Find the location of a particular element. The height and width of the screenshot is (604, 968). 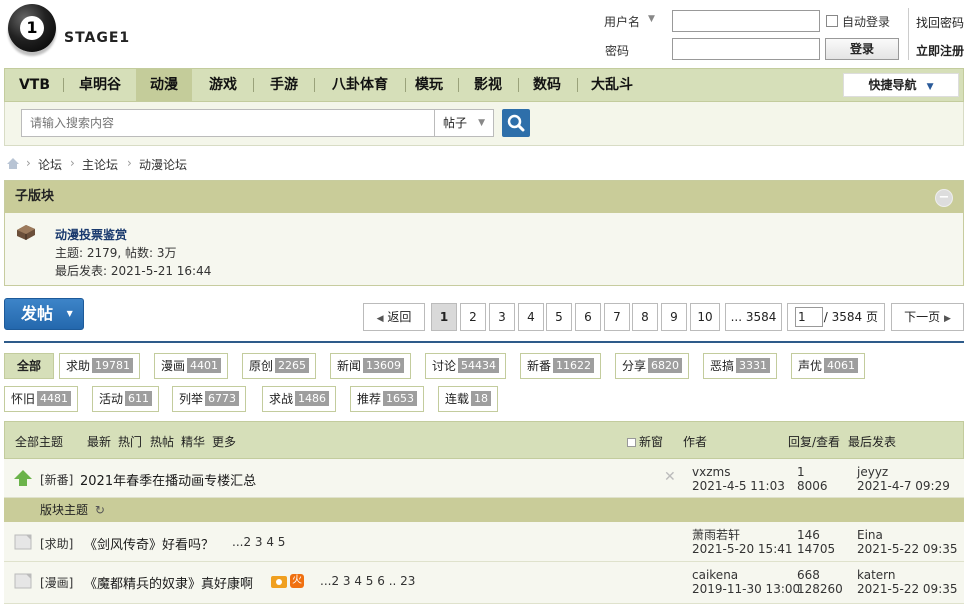

category-count: 4401 is located at coordinates (204, 365).